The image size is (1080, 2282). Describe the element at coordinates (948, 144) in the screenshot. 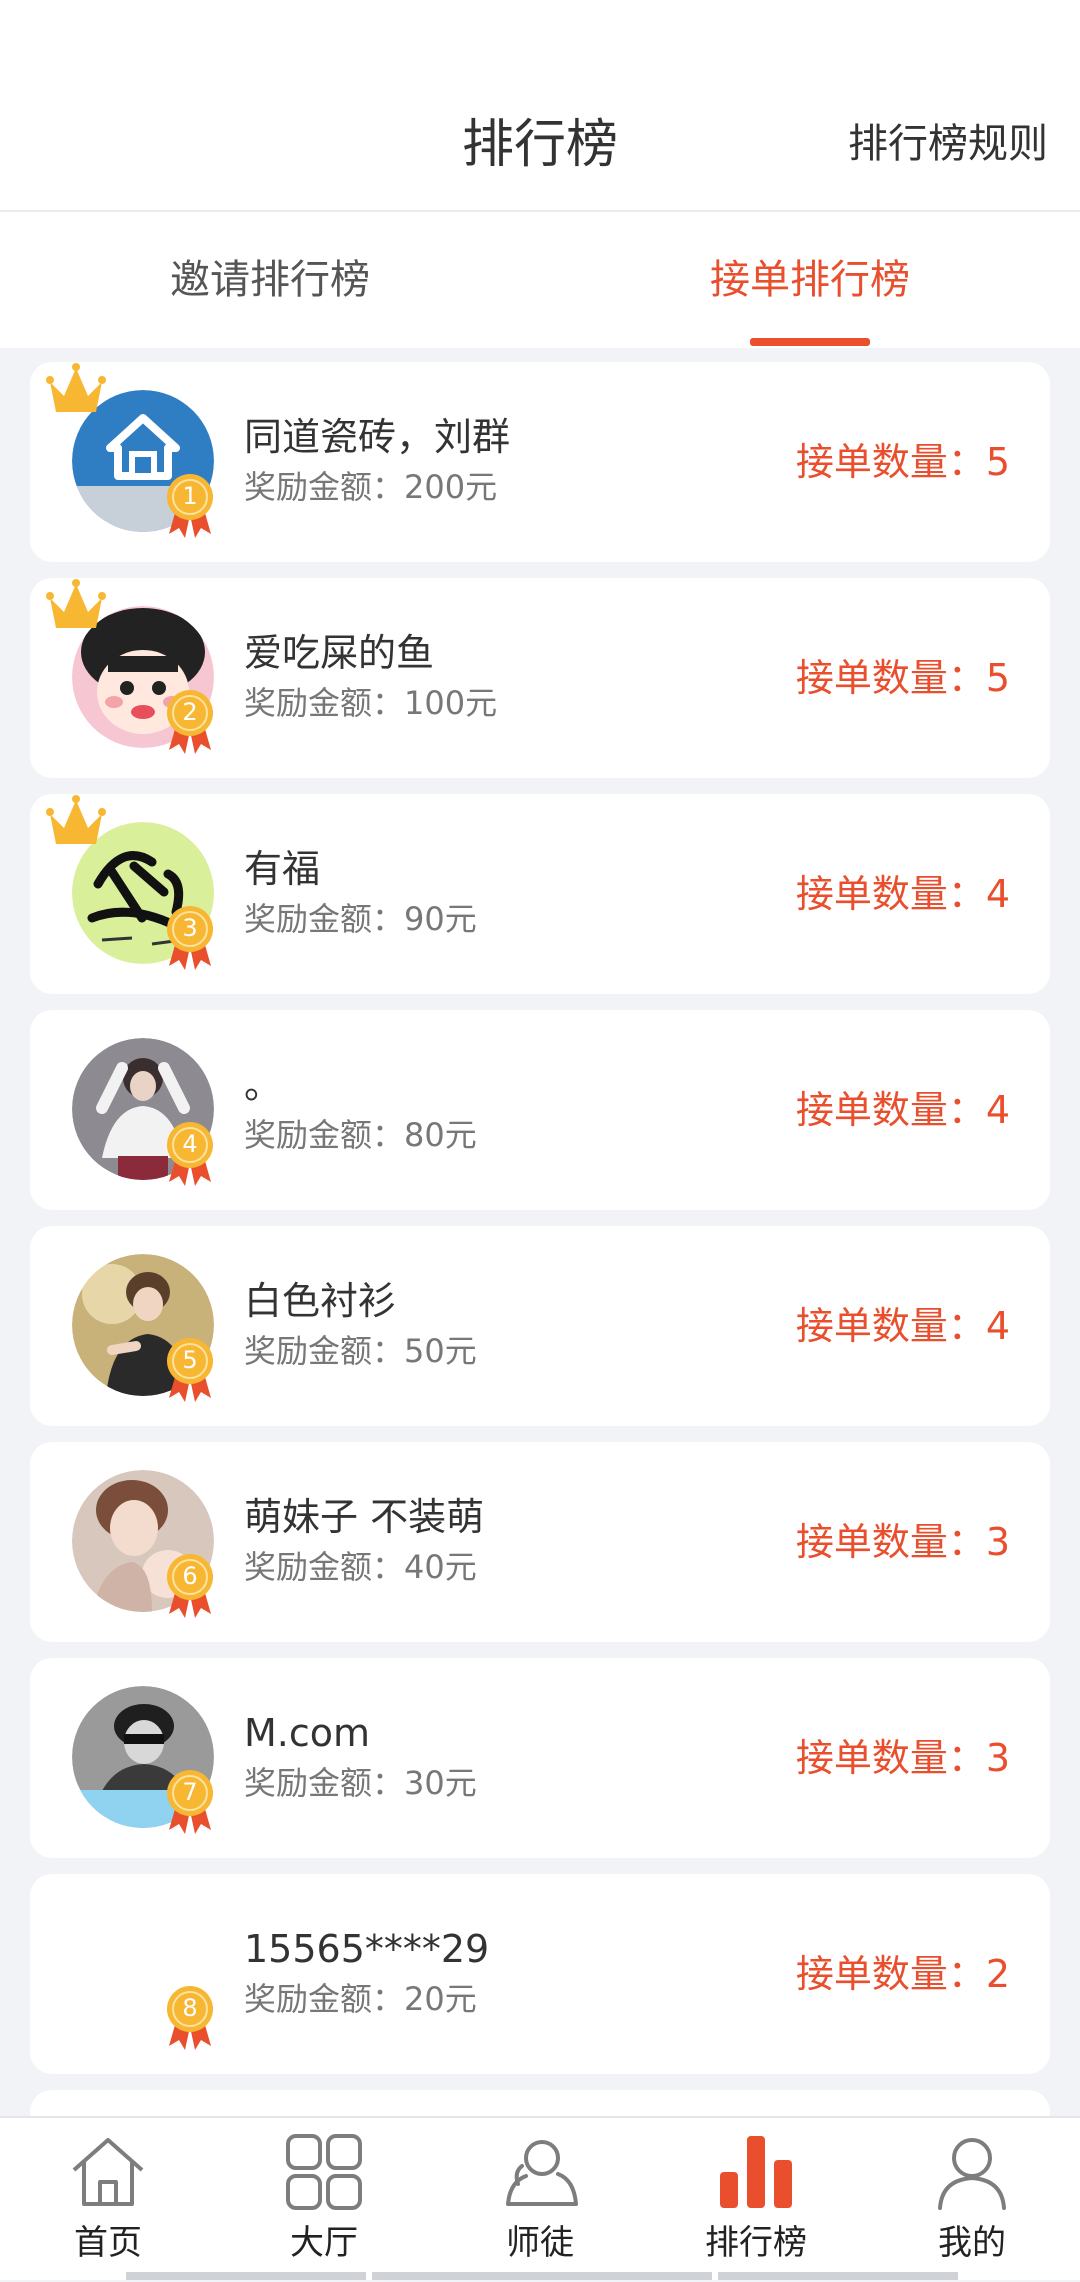

I see `rules-link: 排行榜规则` at that location.